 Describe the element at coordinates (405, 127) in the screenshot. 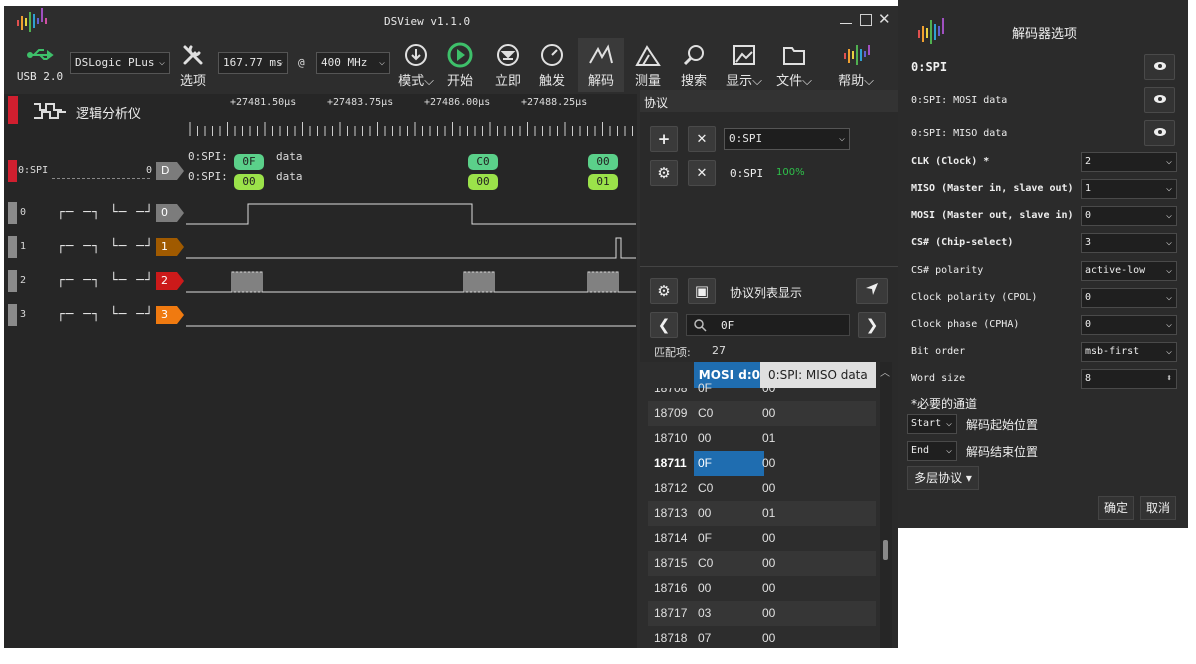

I see `time-ruler` at that location.